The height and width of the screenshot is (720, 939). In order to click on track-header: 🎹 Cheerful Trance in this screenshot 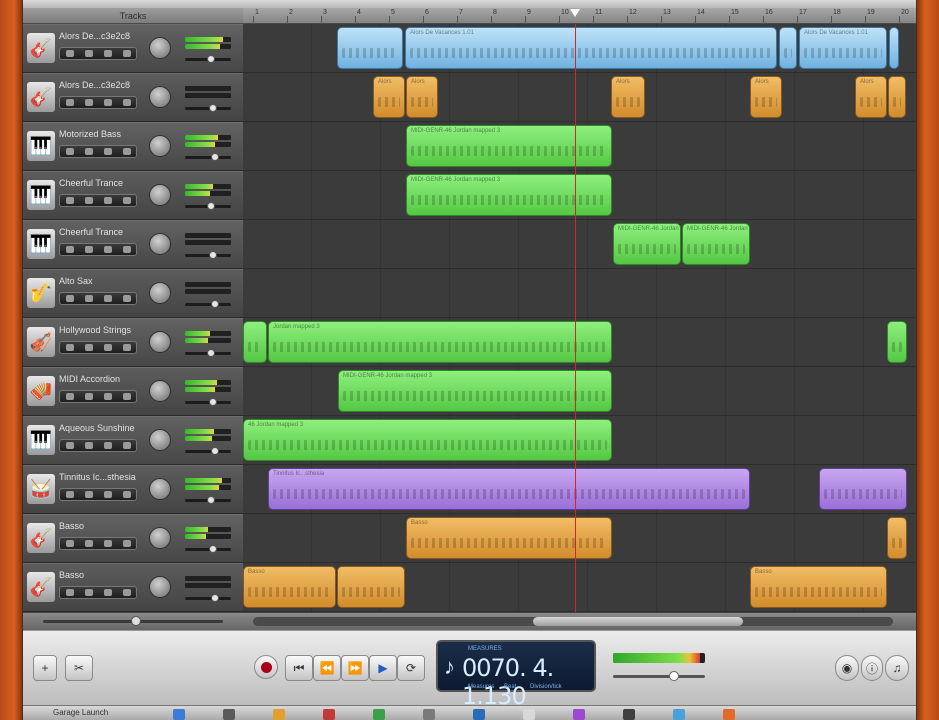, I will do `click(133, 244)`.